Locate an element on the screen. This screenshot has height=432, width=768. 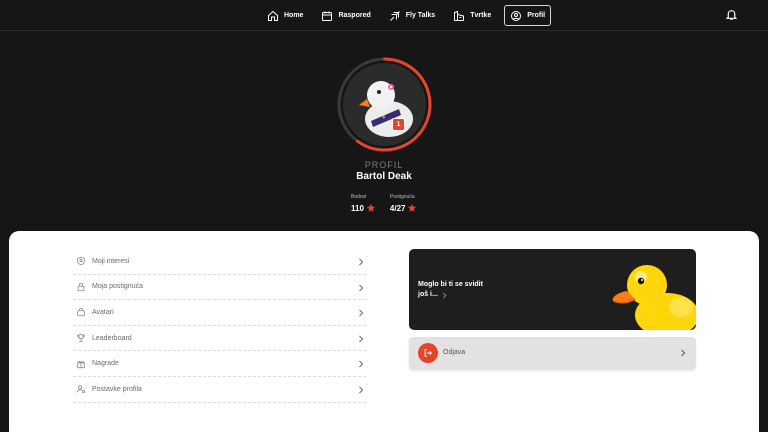
menu-item-leaderboard: Leaderboard is located at coordinates (219, 339).